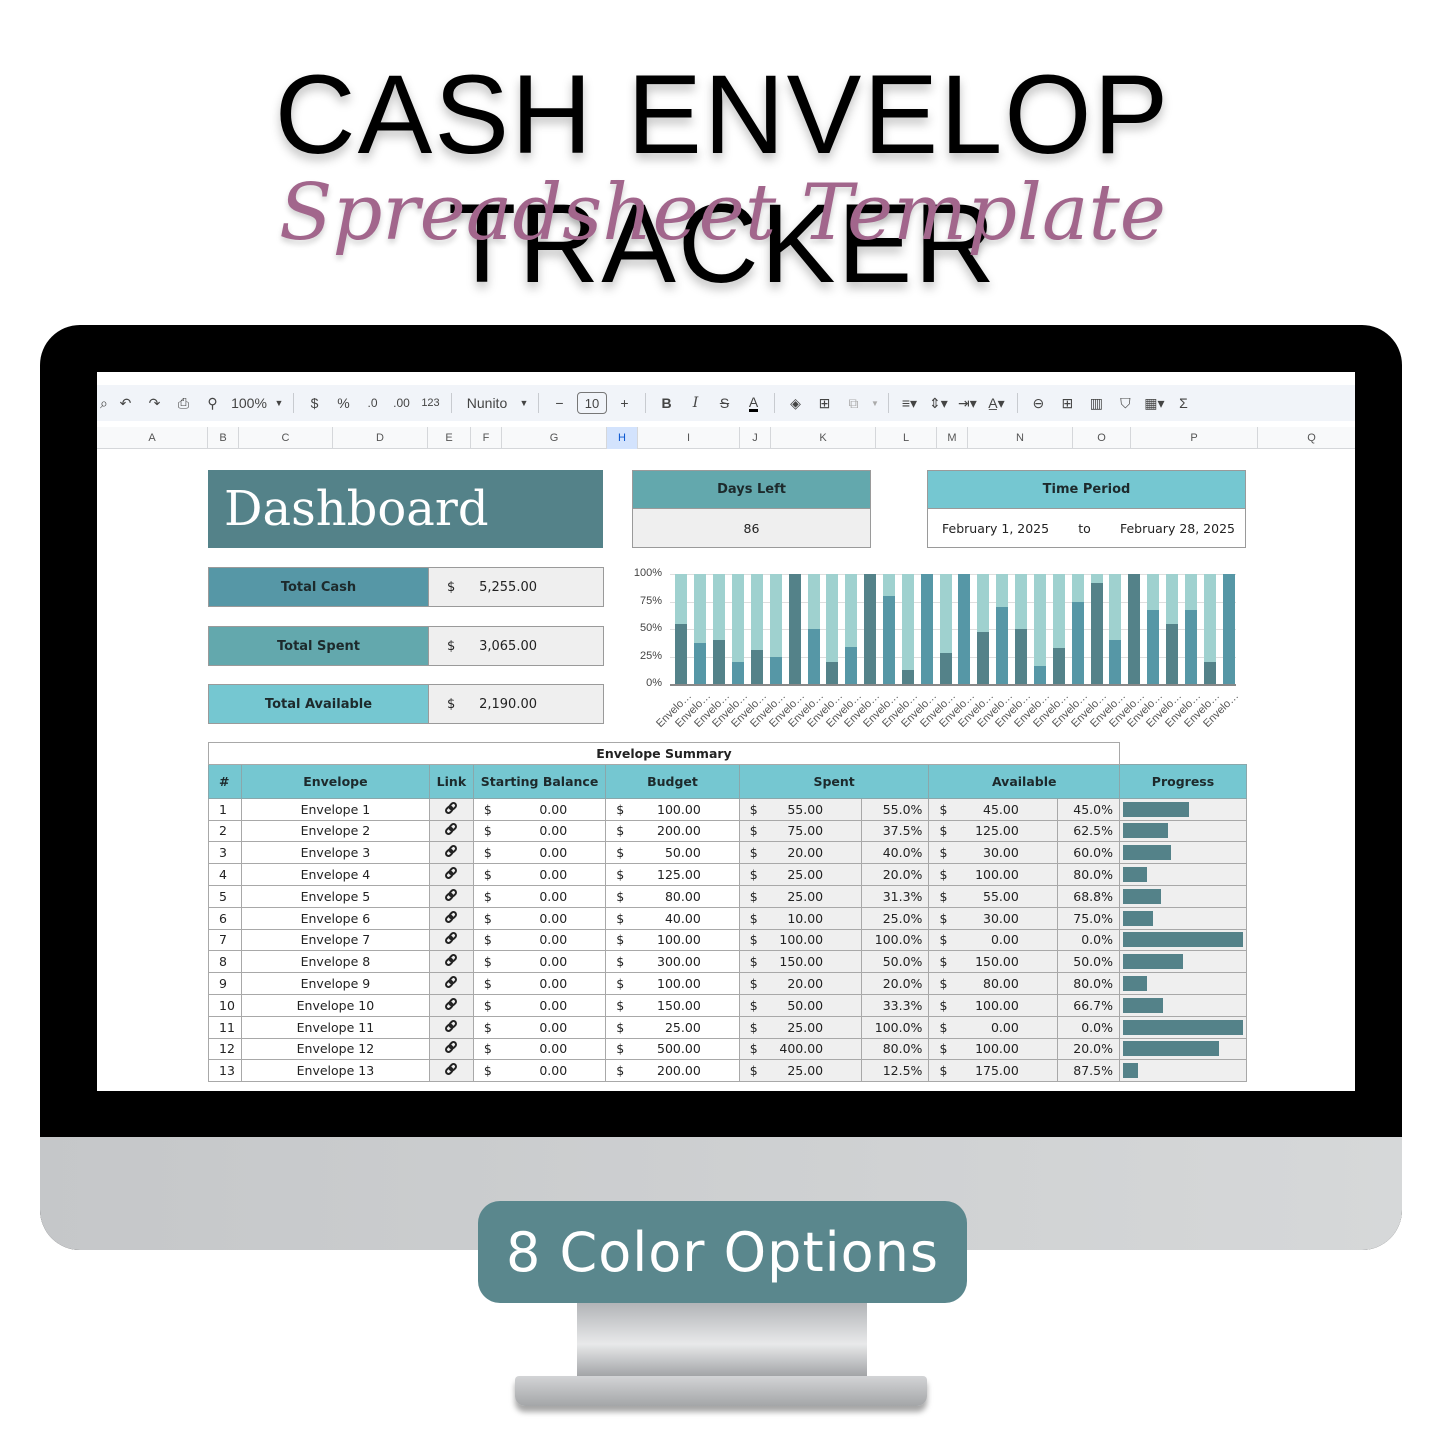 The height and width of the screenshot is (1445, 1445). I want to click on envelope-name: Envelope 2, so click(335, 831).